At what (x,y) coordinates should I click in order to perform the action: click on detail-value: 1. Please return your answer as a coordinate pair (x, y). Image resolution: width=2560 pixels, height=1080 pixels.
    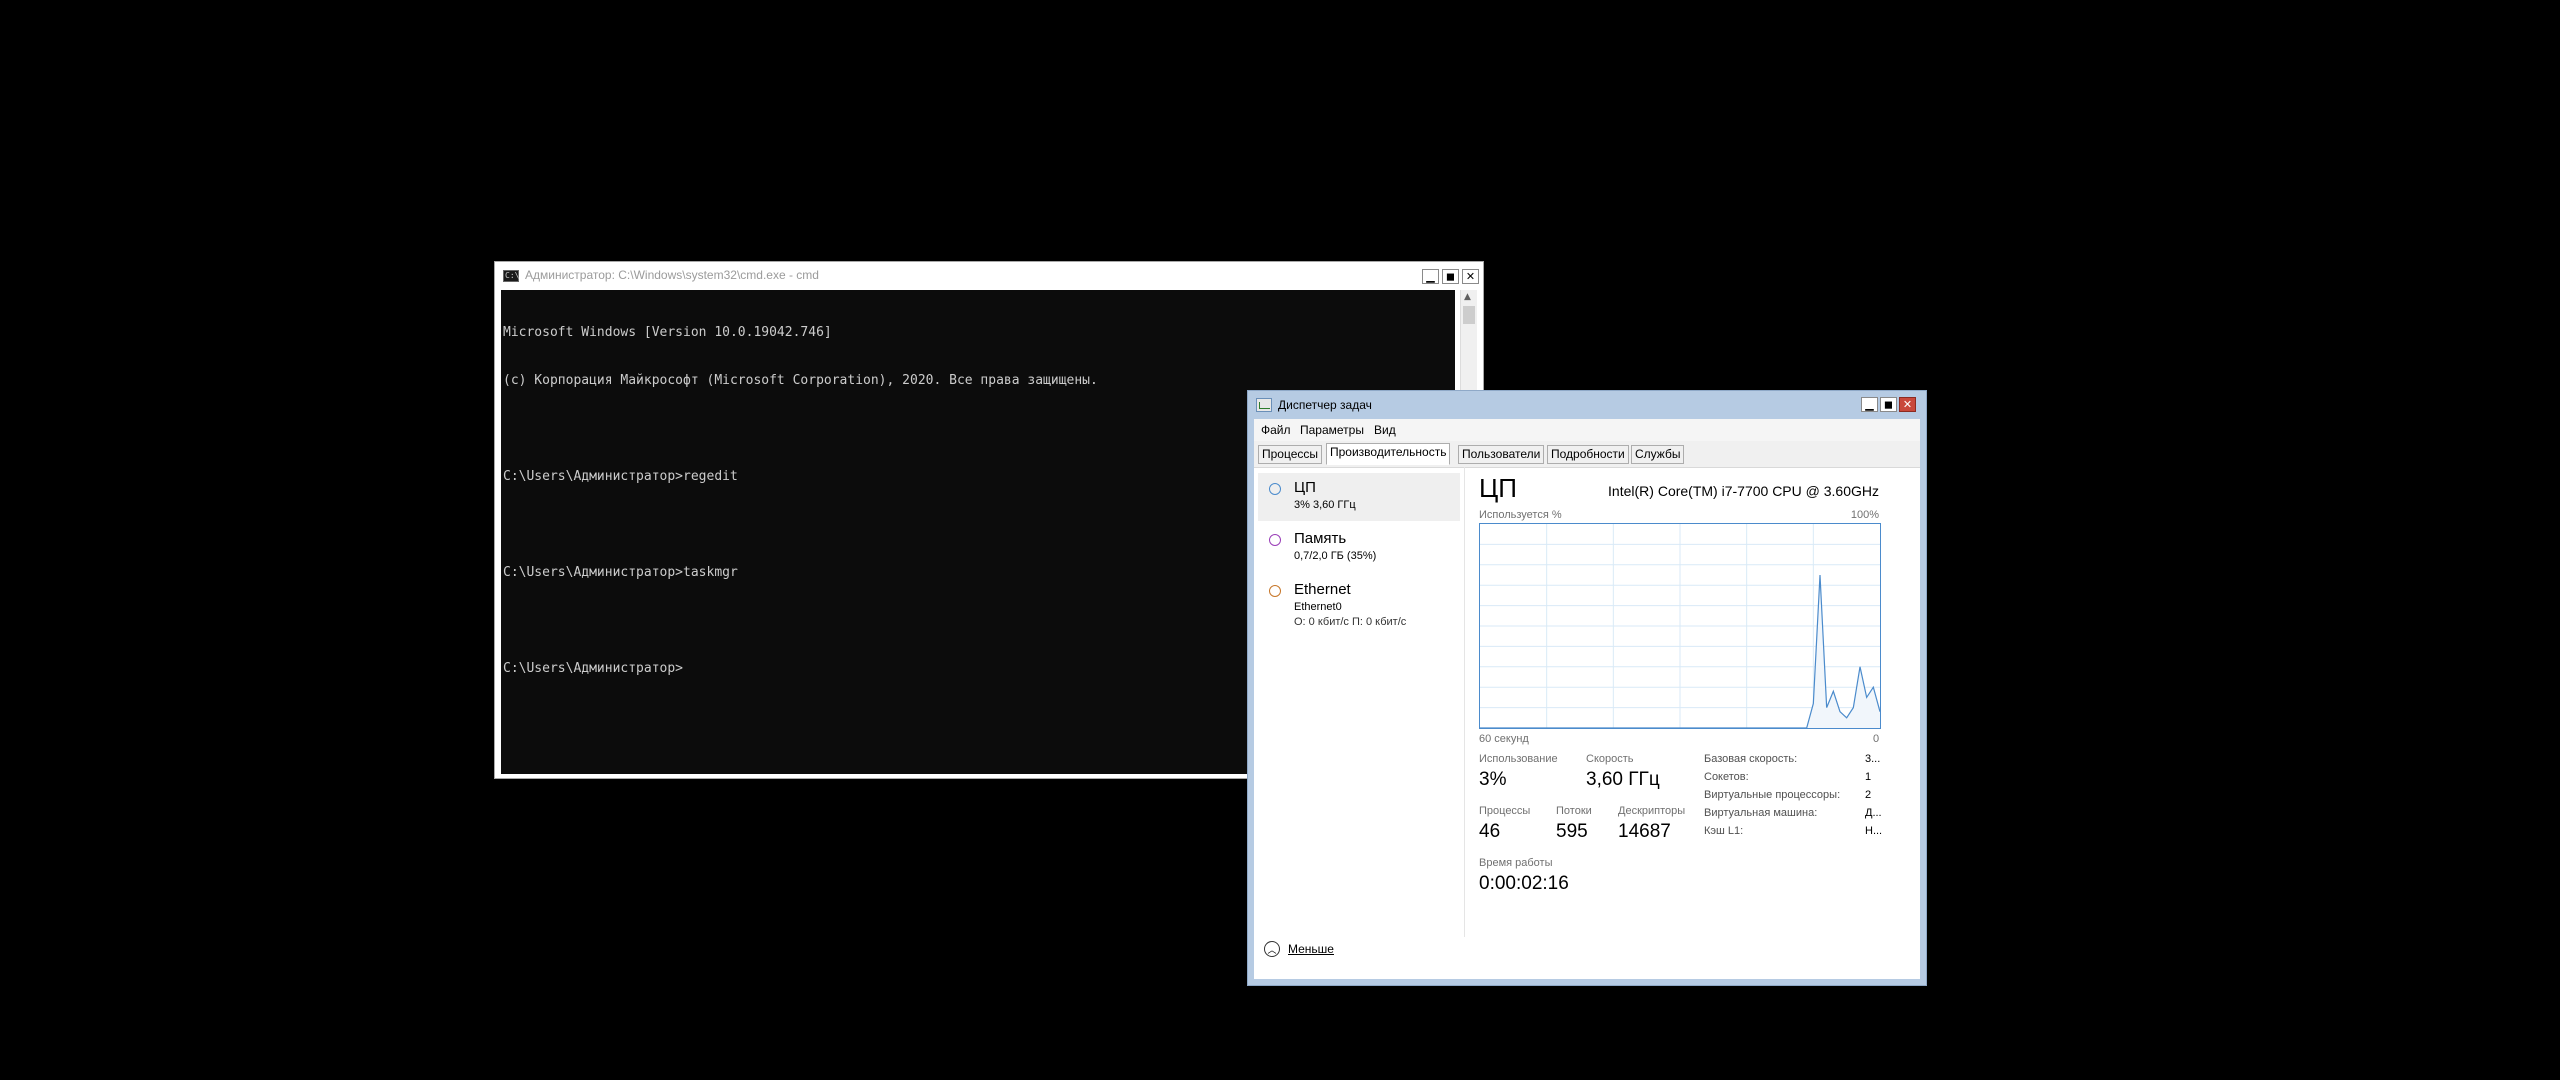
    Looking at the image, I should click on (1868, 777).